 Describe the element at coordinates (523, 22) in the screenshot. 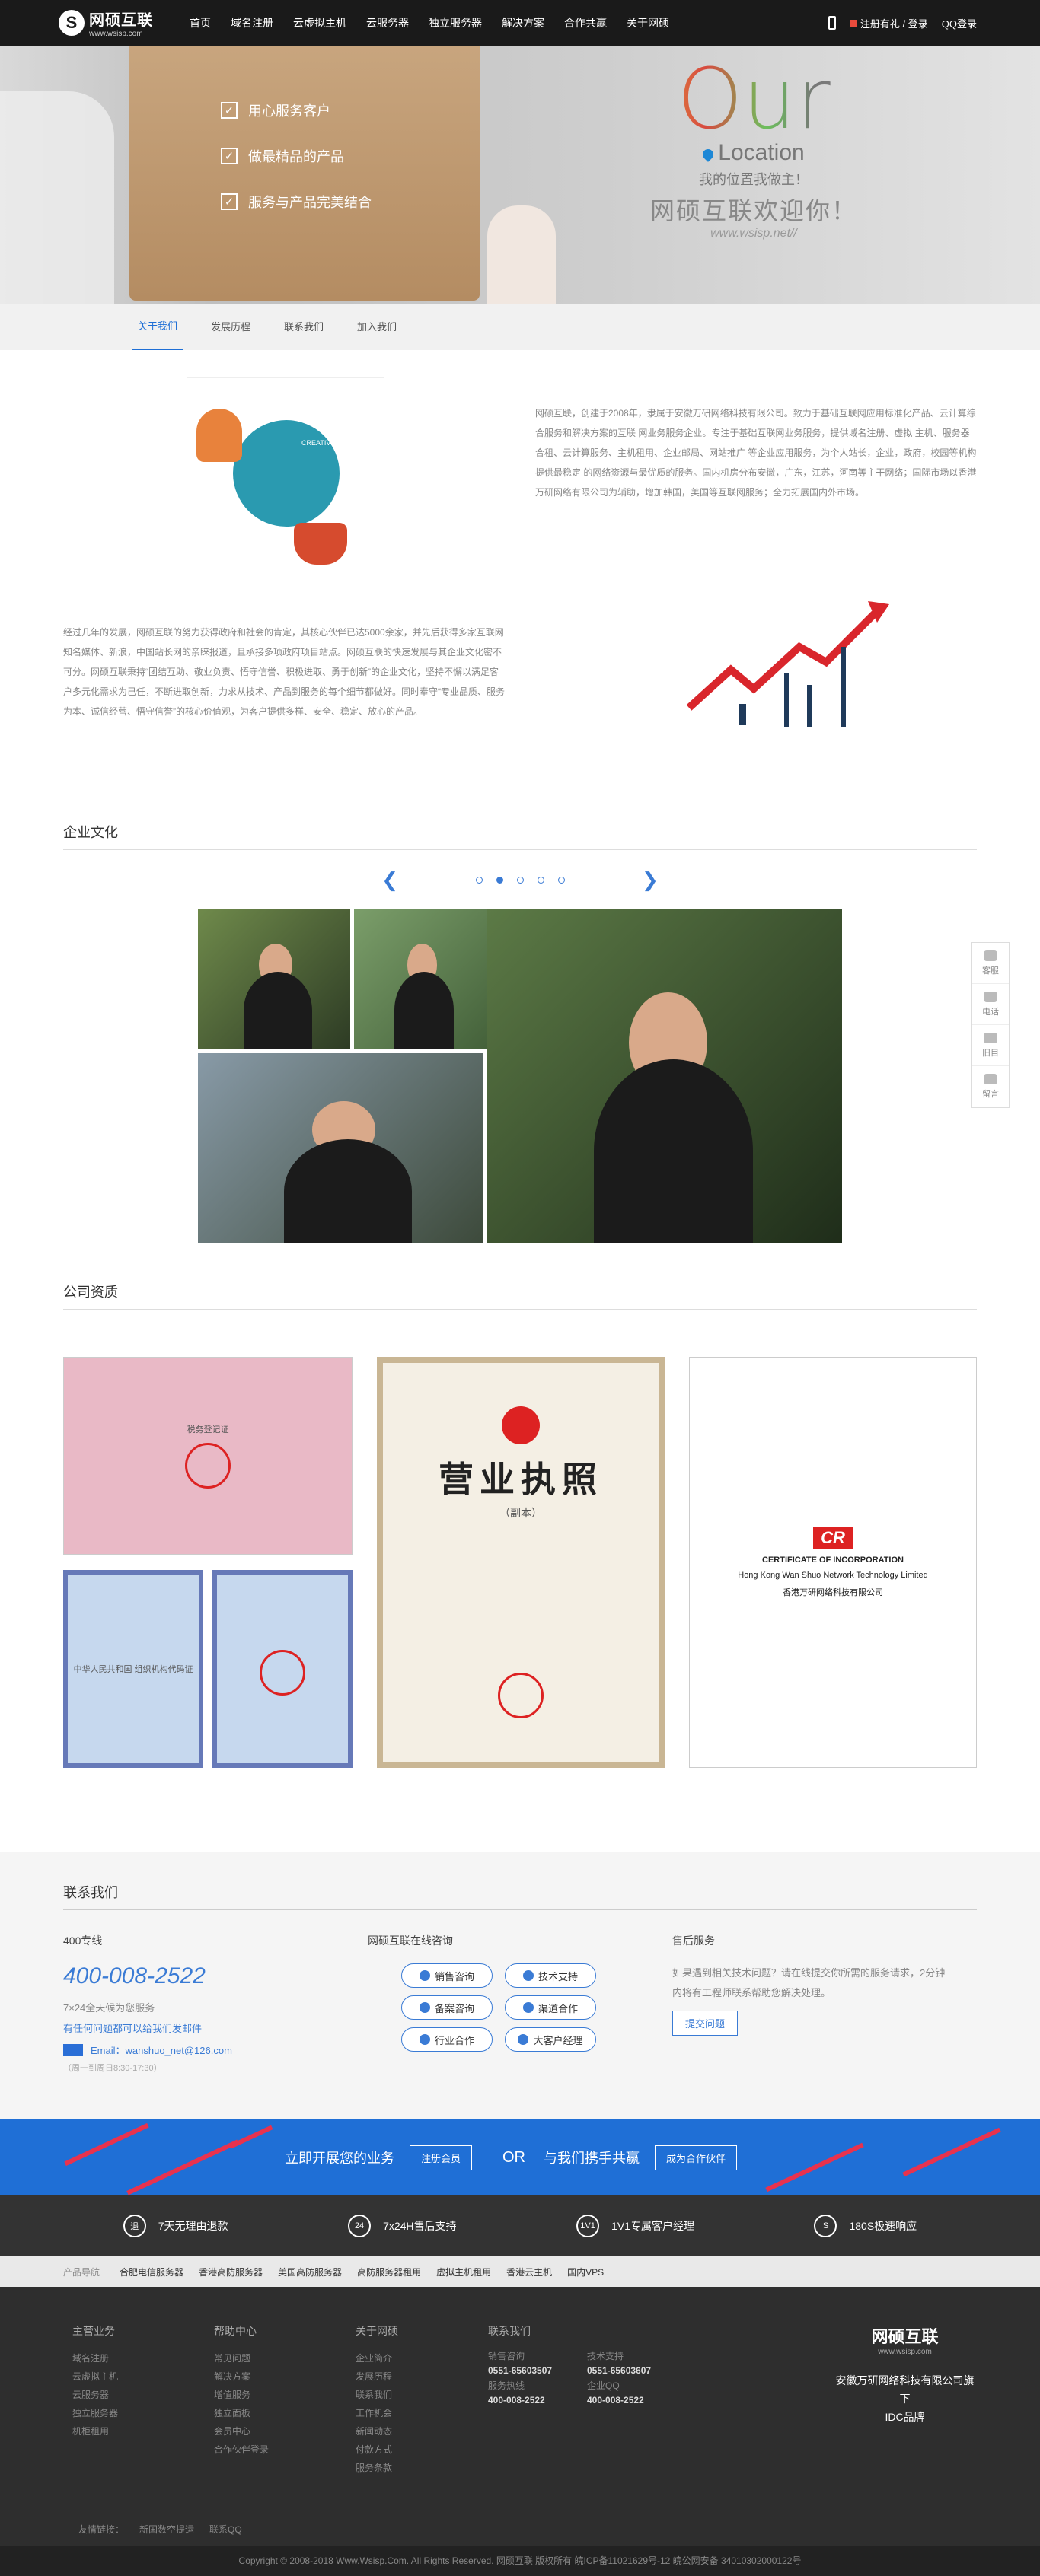

I see `nav-solutions: 解决方案` at that location.